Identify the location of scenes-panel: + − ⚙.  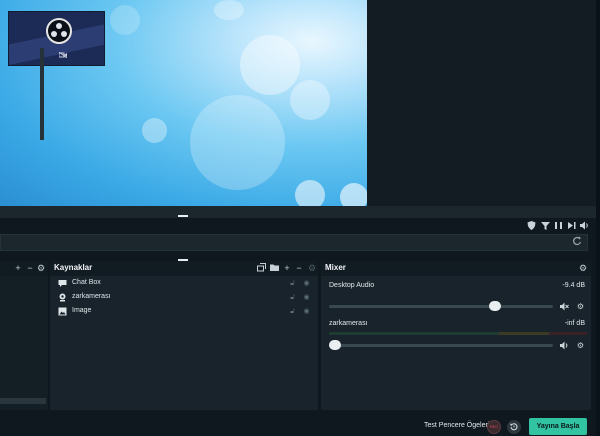
(24, 335).